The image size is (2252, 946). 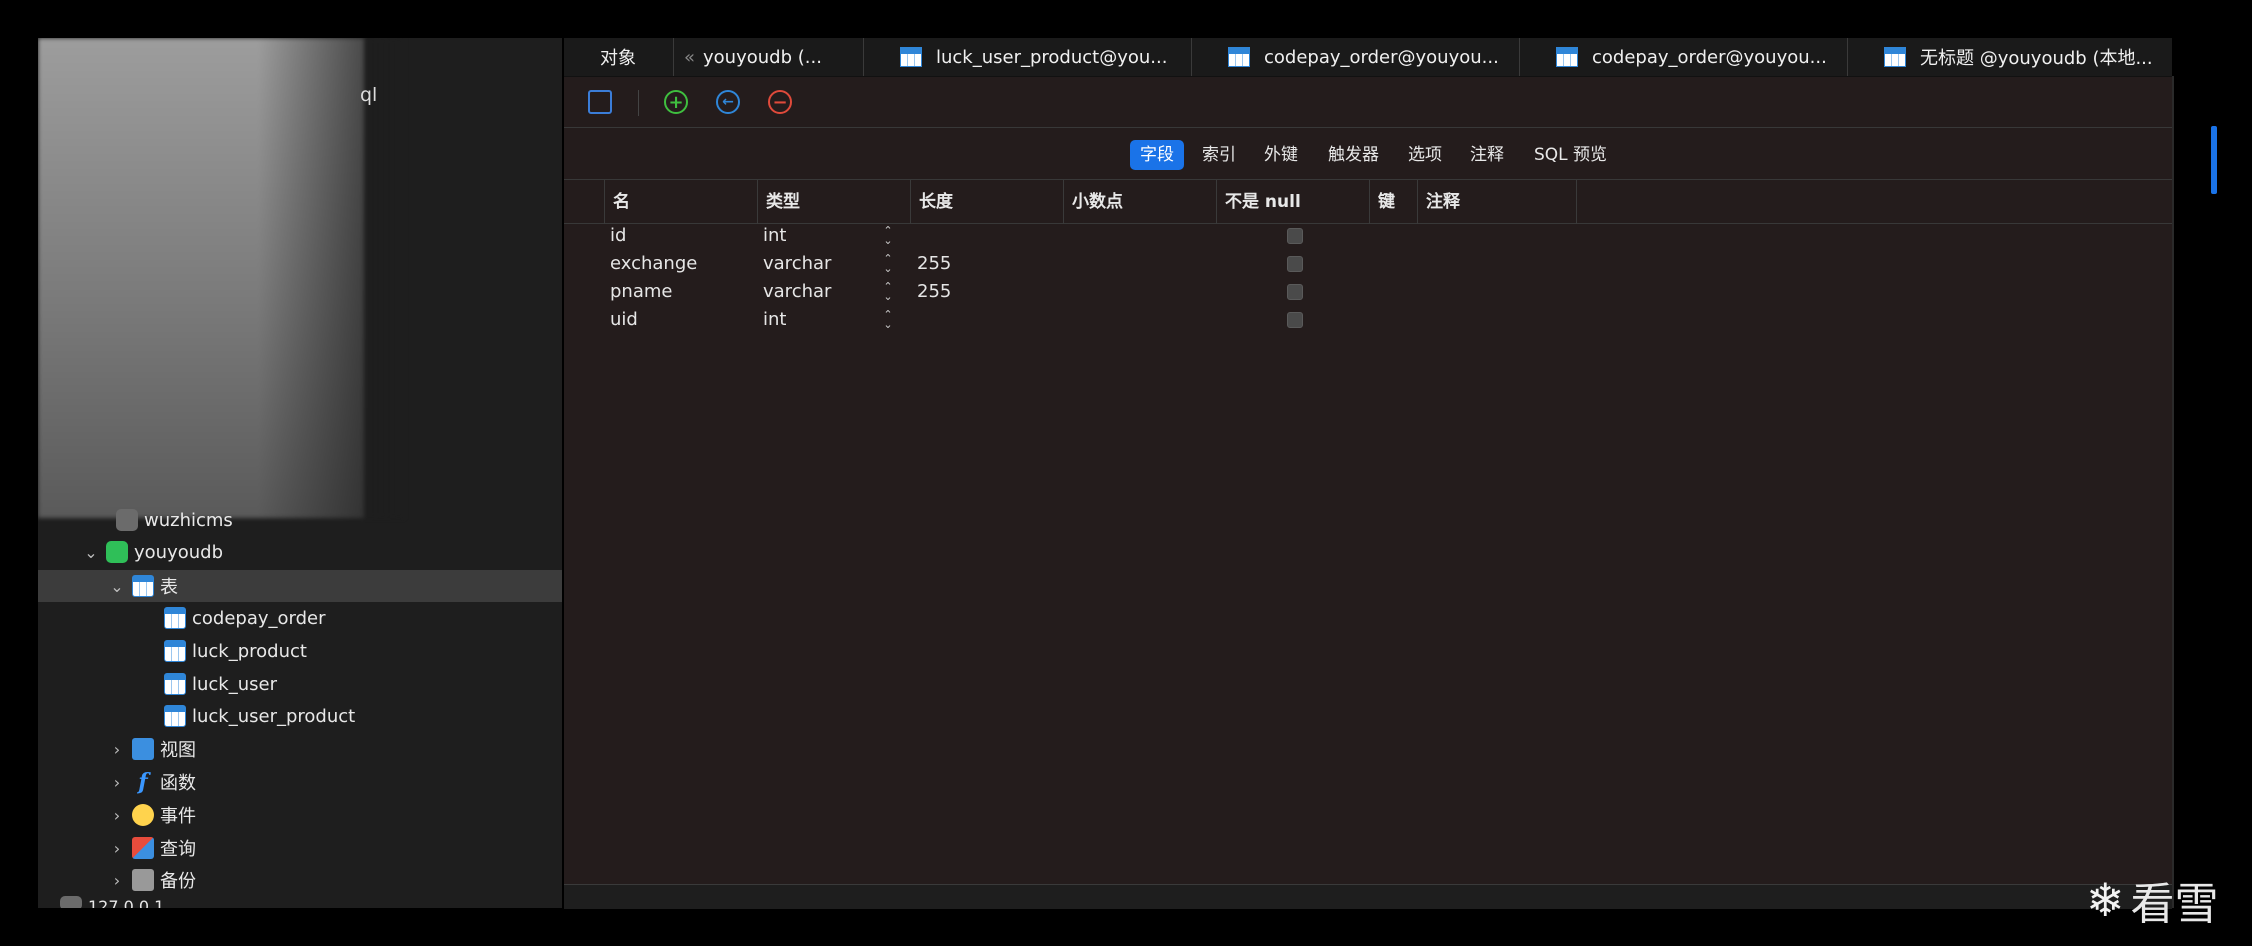 I want to click on function-icon: f, so click(x=143, y=782).